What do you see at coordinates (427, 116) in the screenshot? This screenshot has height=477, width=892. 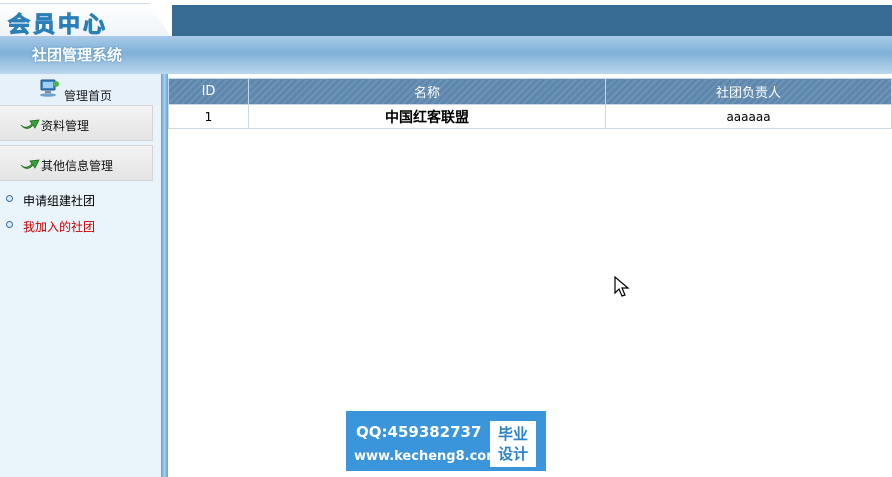 I see `cell-name: 中国红客联盟` at bounding box center [427, 116].